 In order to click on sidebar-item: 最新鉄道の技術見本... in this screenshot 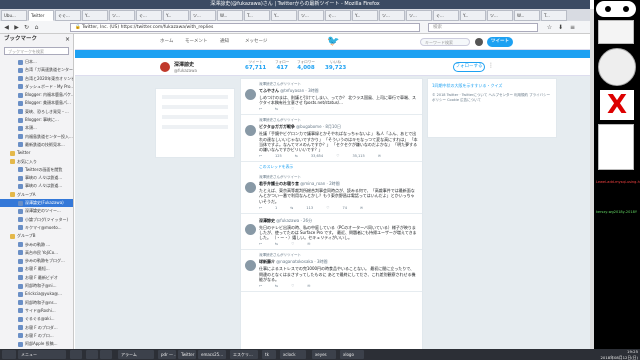, I will do `click(36, 145)`.